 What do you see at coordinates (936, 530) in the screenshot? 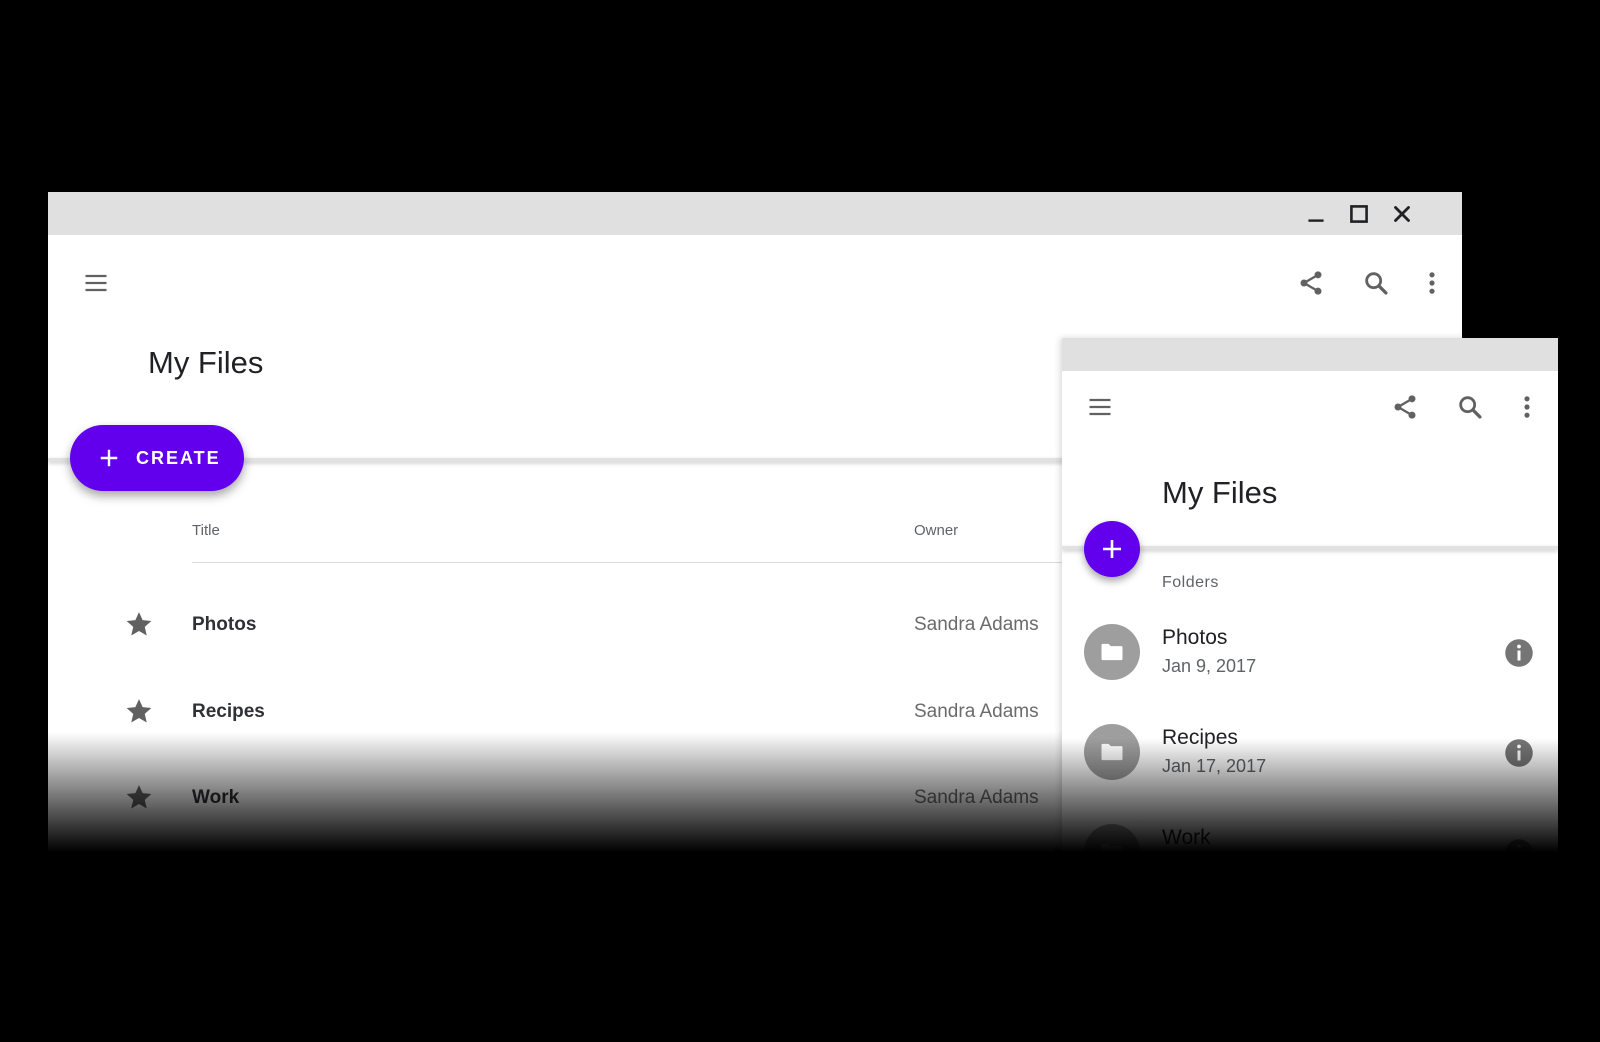
I see `column-header-owner: Owner` at bounding box center [936, 530].